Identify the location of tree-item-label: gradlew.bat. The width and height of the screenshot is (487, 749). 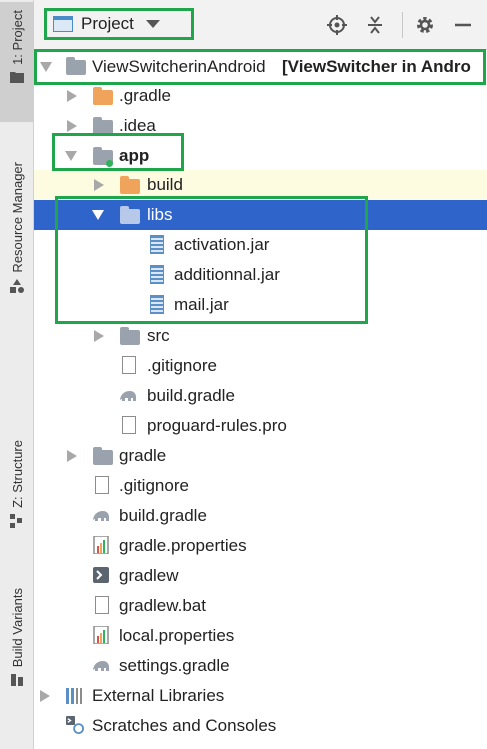
(162, 605).